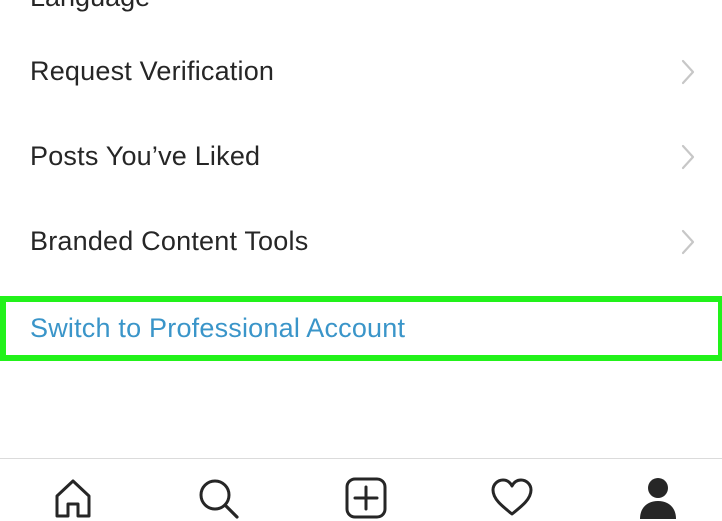 This screenshot has height=521, width=722. I want to click on menu-item-label: Branded Content Tools, so click(169, 241).